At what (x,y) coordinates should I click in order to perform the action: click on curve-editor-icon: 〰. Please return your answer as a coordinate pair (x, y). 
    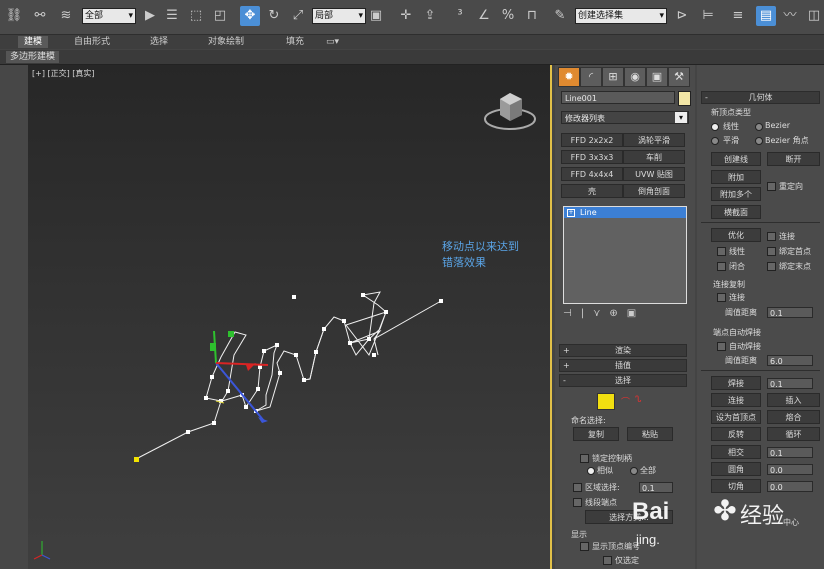
    Looking at the image, I should click on (790, 16).